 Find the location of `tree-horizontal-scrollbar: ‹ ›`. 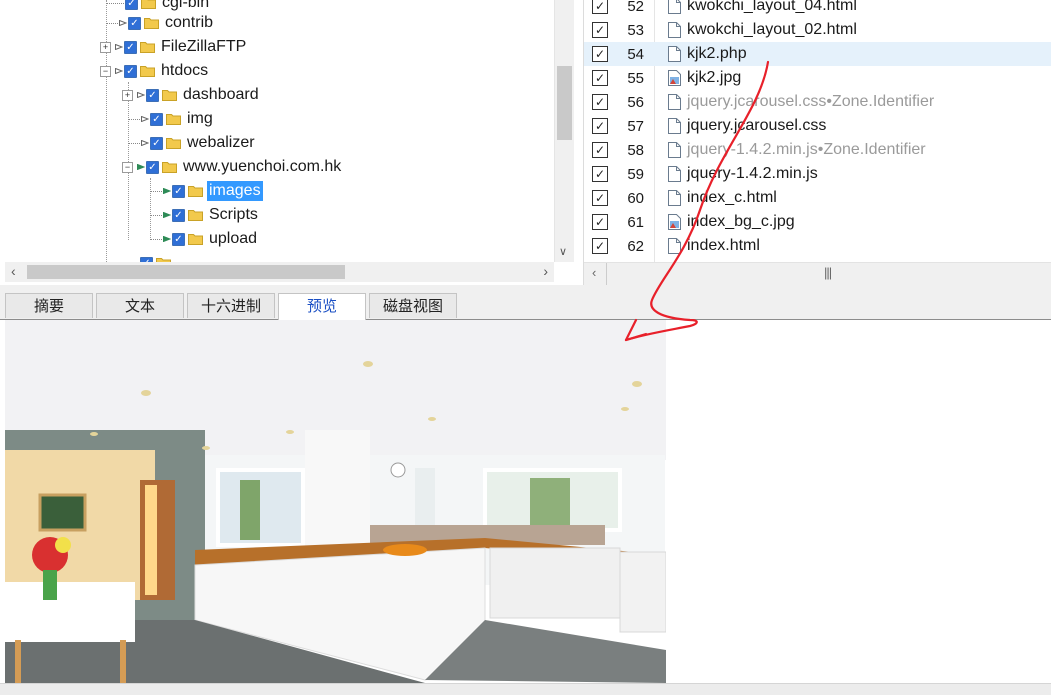

tree-horizontal-scrollbar: ‹ › is located at coordinates (279, 272).